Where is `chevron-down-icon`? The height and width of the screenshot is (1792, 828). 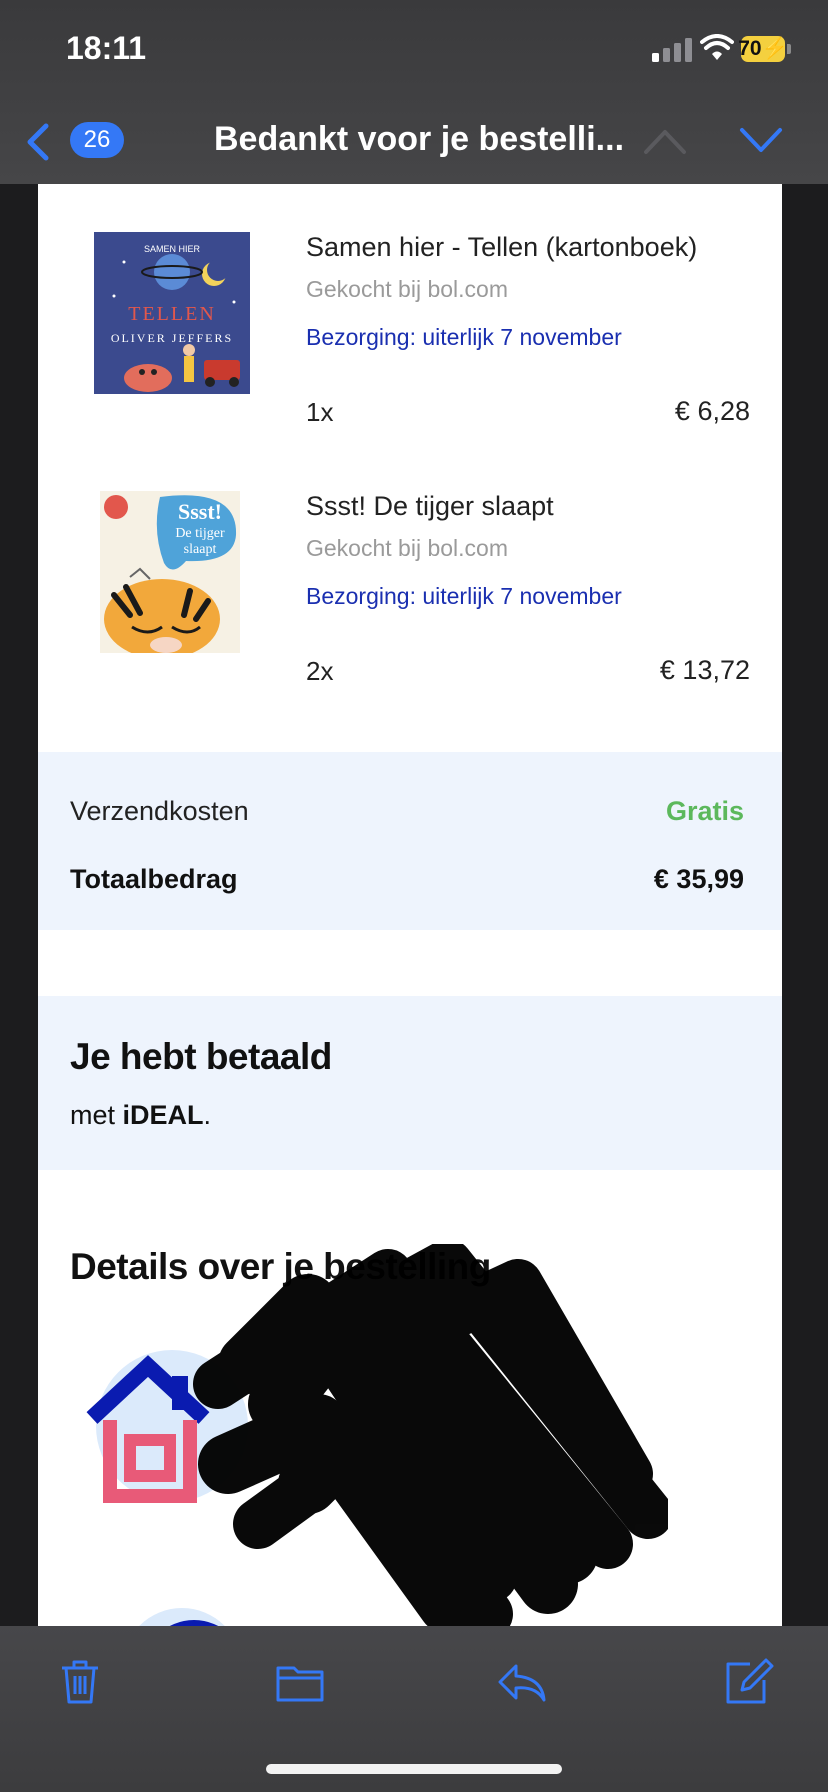
chevron-down-icon is located at coordinates (761, 140).